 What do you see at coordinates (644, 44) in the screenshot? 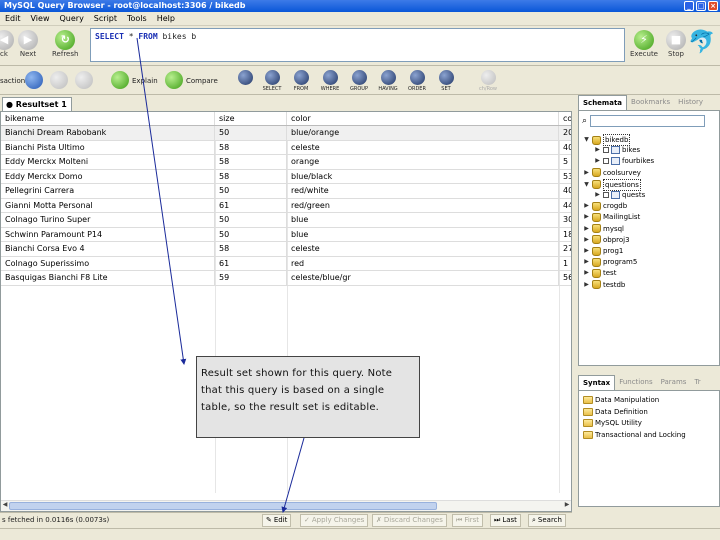
I see `execute-button: ⚡ Execute` at bounding box center [644, 44].